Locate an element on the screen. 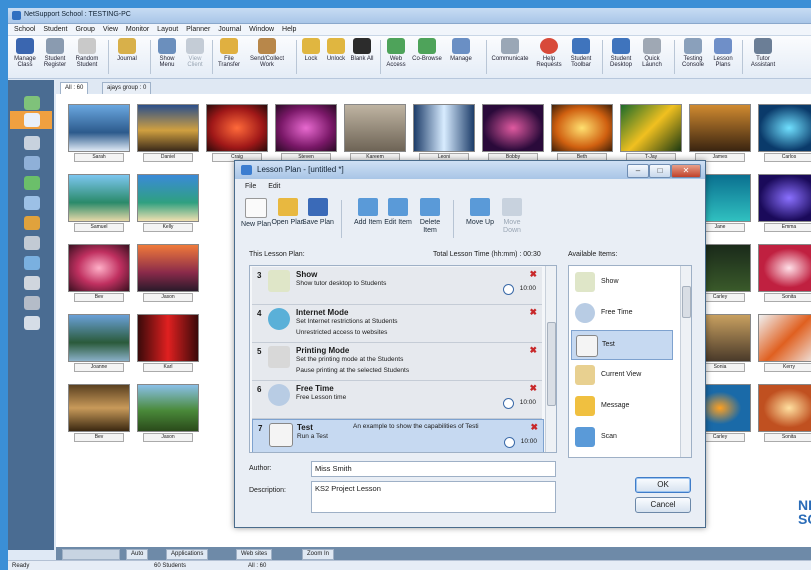 This screenshot has height=570, width=811. auto-button: Auto is located at coordinates (137, 554).